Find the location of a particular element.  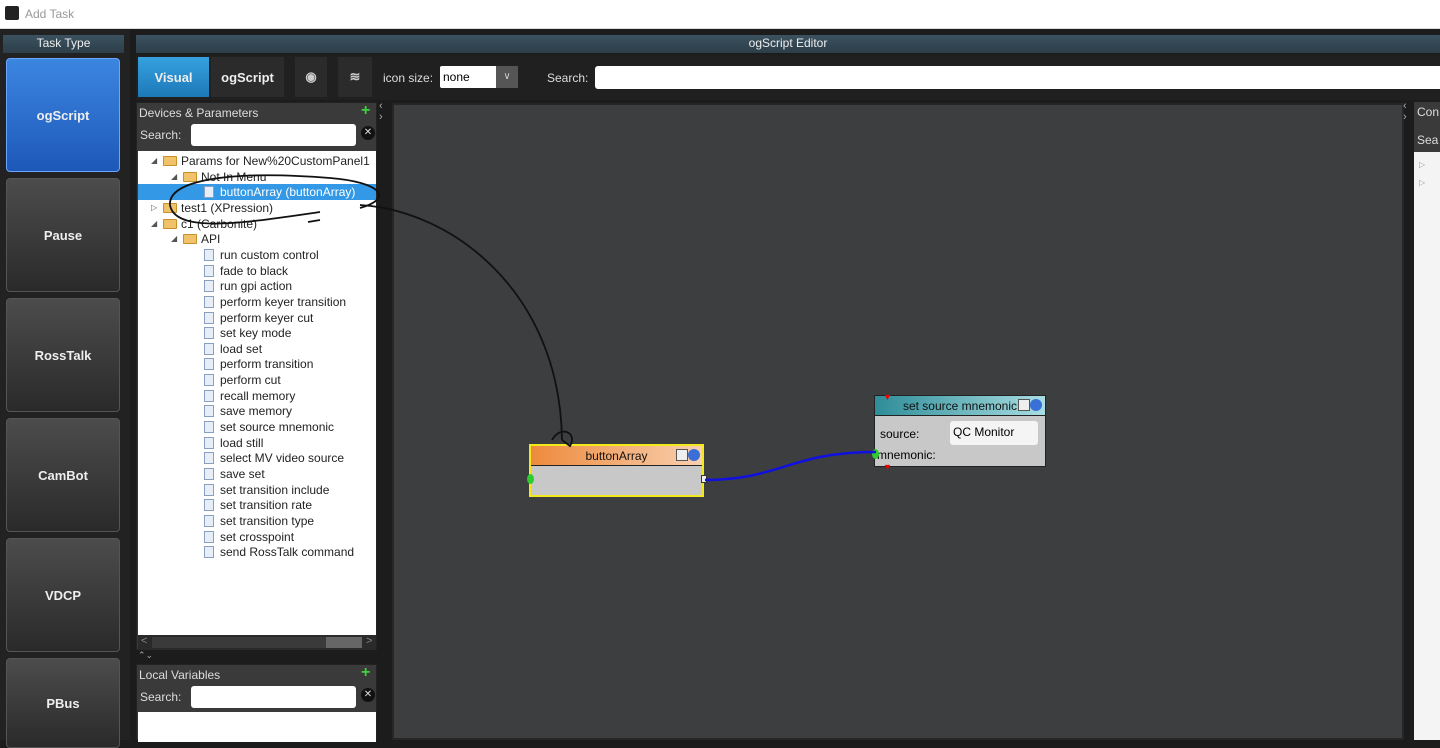

tree-item: set key mode is located at coordinates (257, 333).